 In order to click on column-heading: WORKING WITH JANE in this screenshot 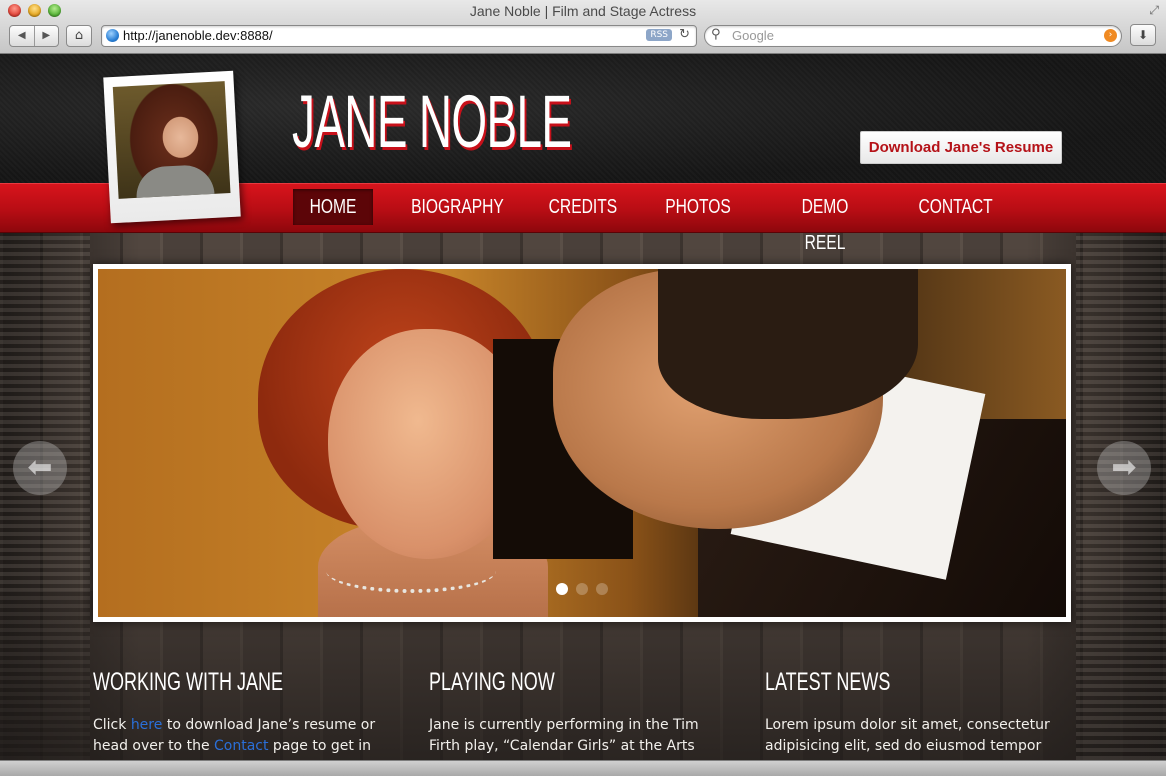, I will do `click(188, 682)`.